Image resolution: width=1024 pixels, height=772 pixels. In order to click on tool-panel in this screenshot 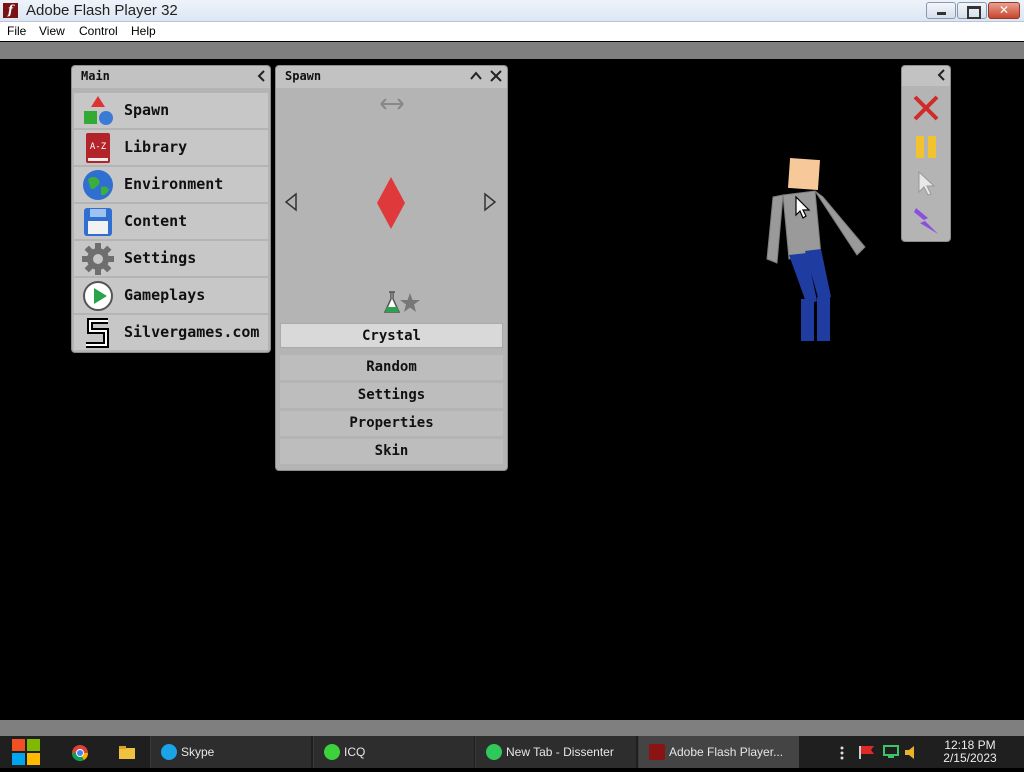, I will do `click(926, 153)`.